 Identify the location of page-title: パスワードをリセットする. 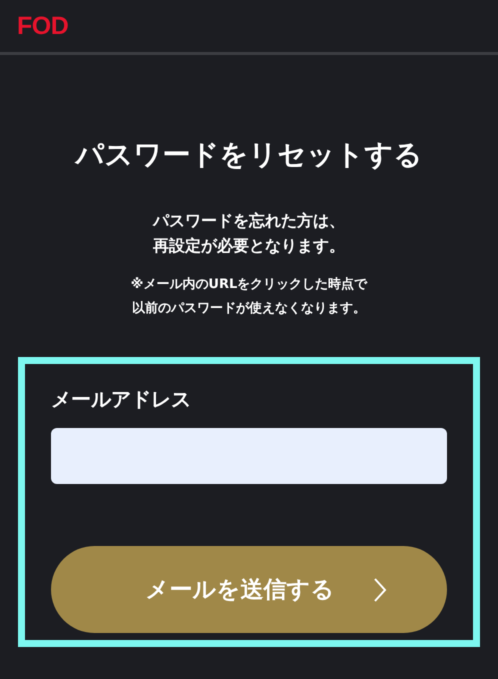
(249, 155).